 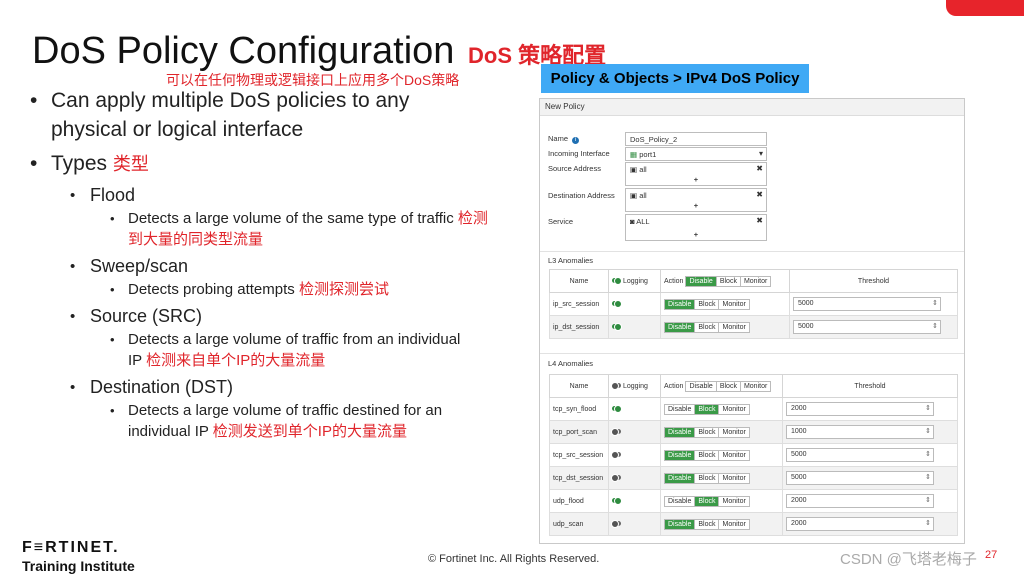 I want to click on bullet-sweep-desc-cn: 检测探测尝试, so click(x=343, y=289).